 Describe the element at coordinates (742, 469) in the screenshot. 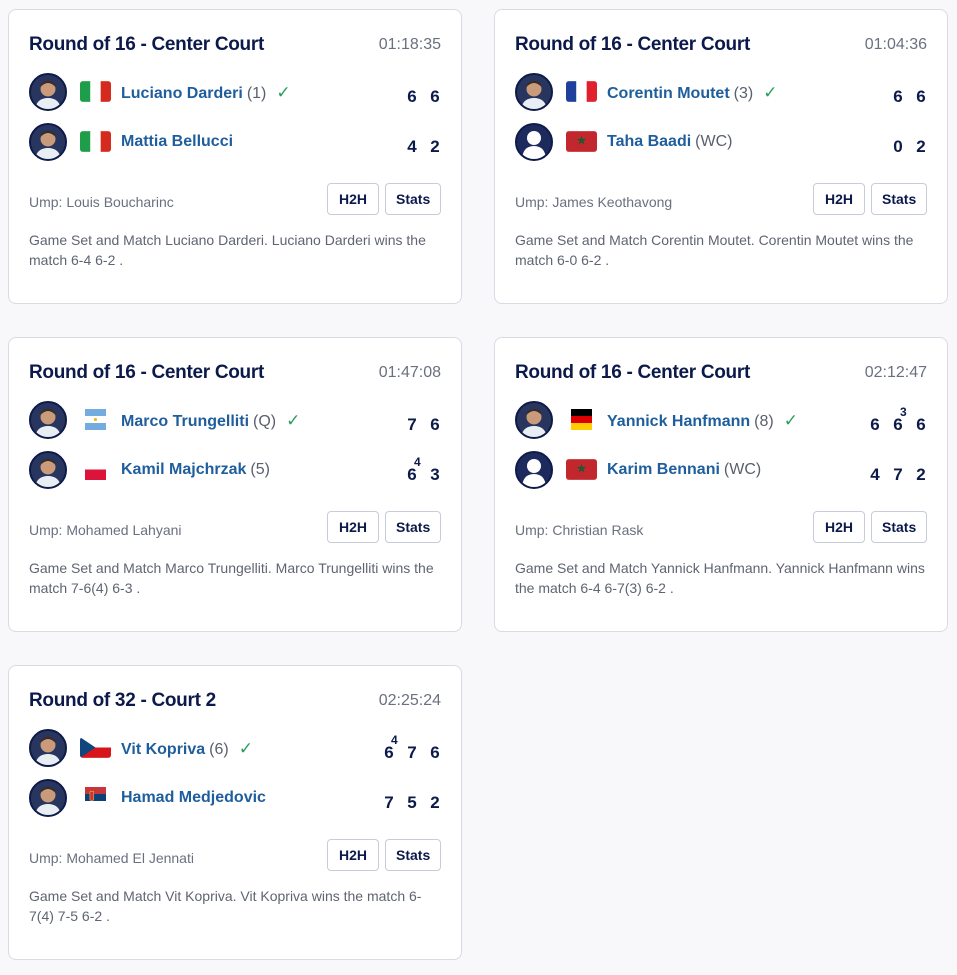

I see `player-seed: (WC)` at that location.